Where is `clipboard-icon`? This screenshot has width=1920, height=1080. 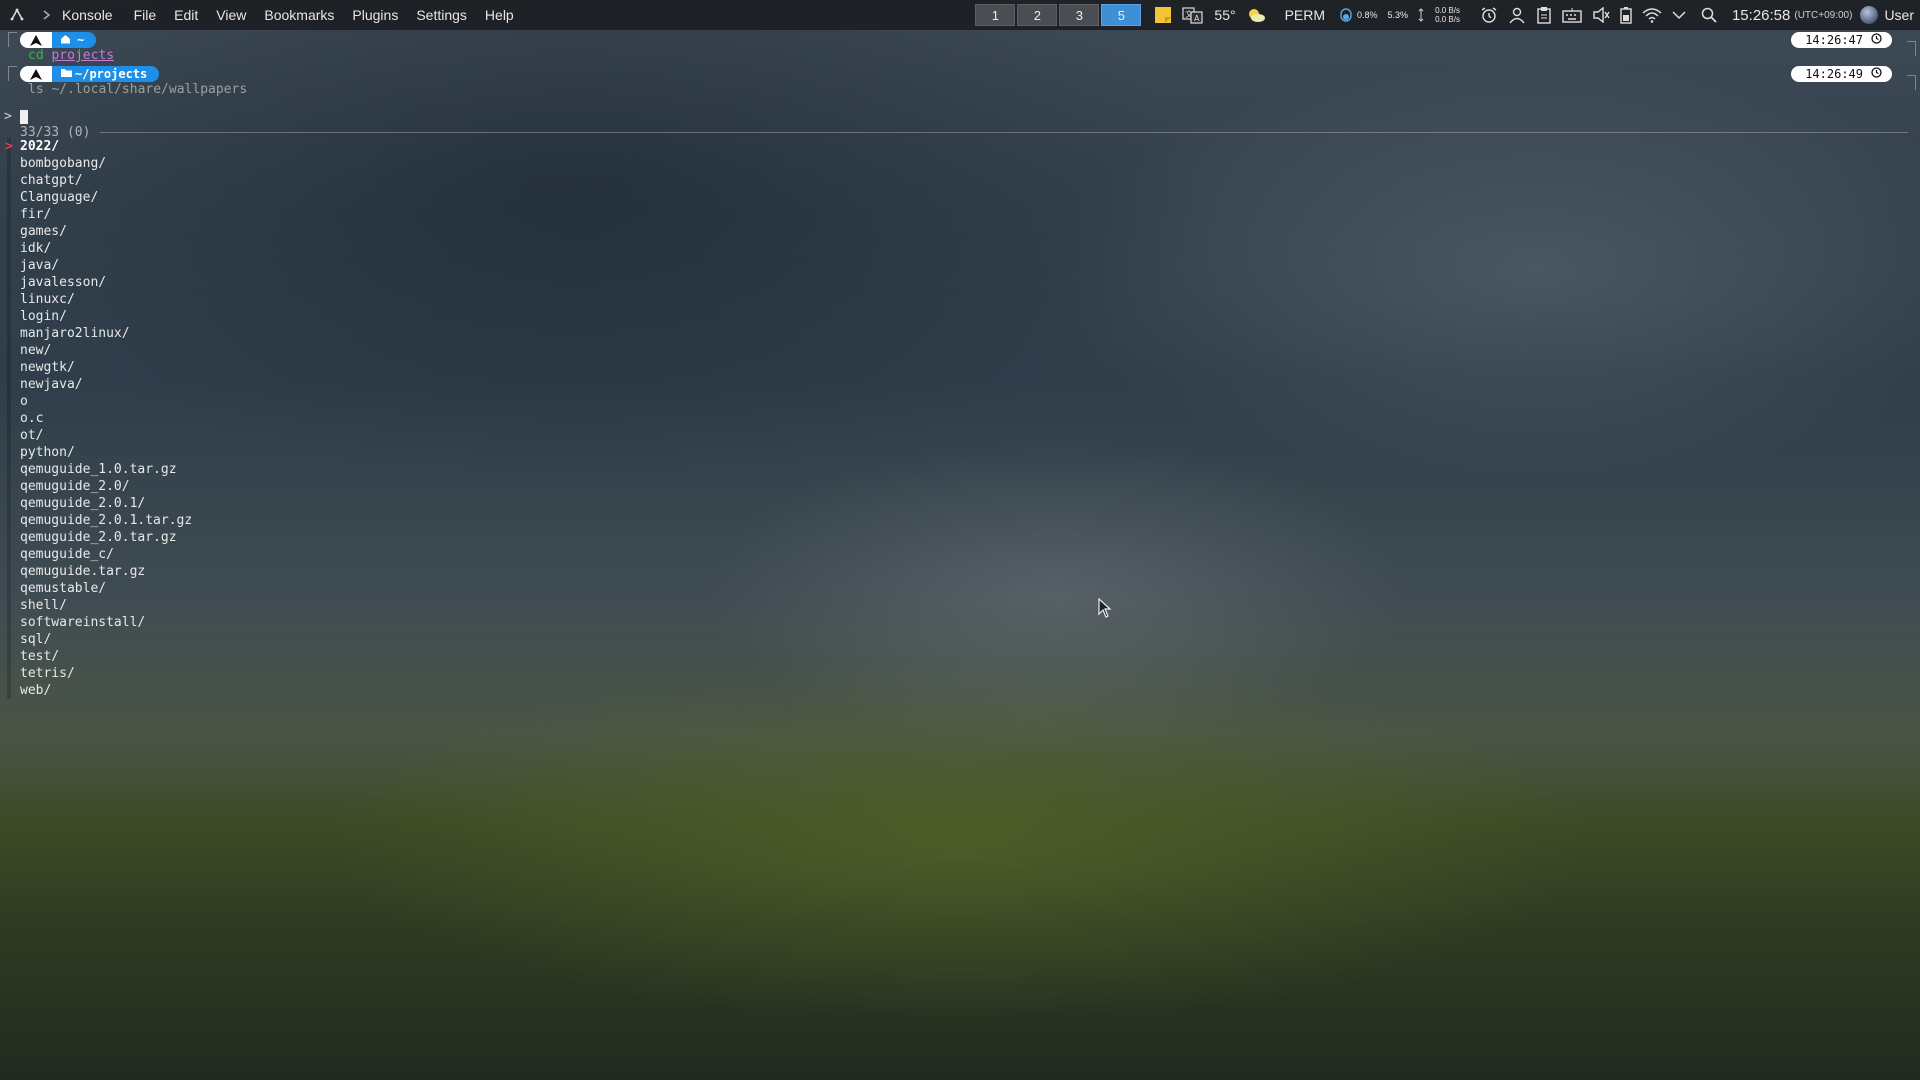 clipboard-icon is located at coordinates (1544, 15).